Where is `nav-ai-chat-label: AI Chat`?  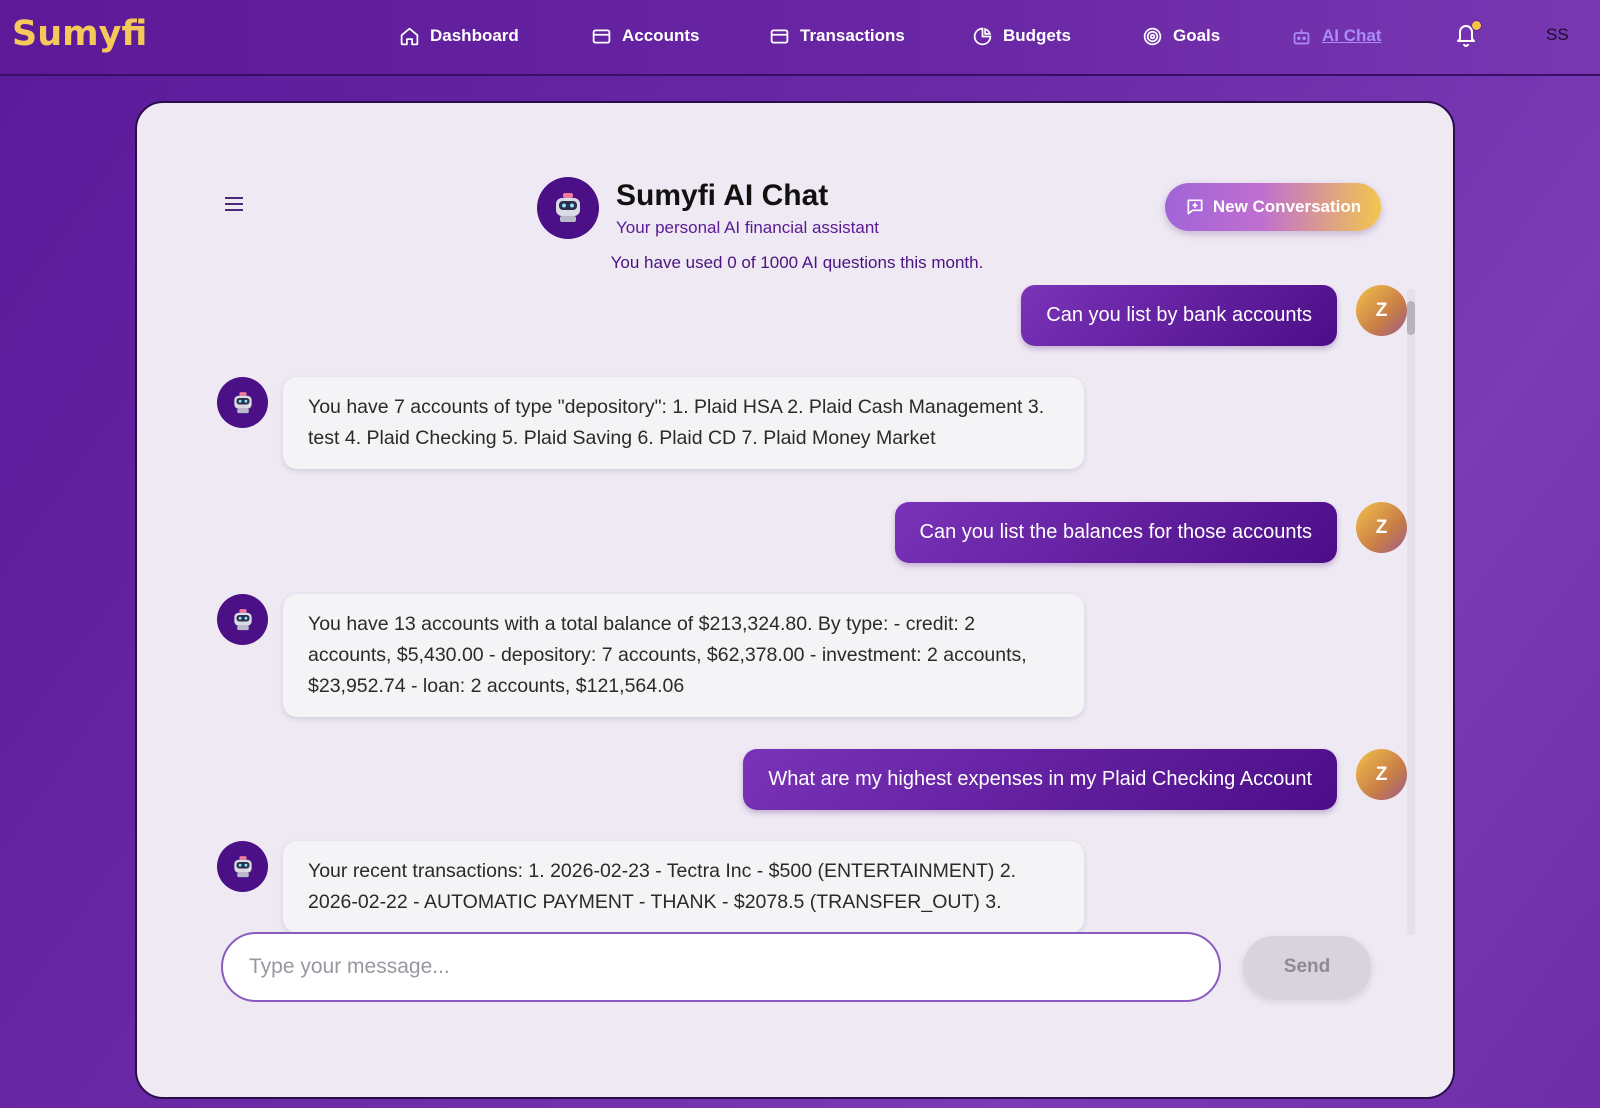 nav-ai-chat-label: AI Chat is located at coordinates (1352, 35).